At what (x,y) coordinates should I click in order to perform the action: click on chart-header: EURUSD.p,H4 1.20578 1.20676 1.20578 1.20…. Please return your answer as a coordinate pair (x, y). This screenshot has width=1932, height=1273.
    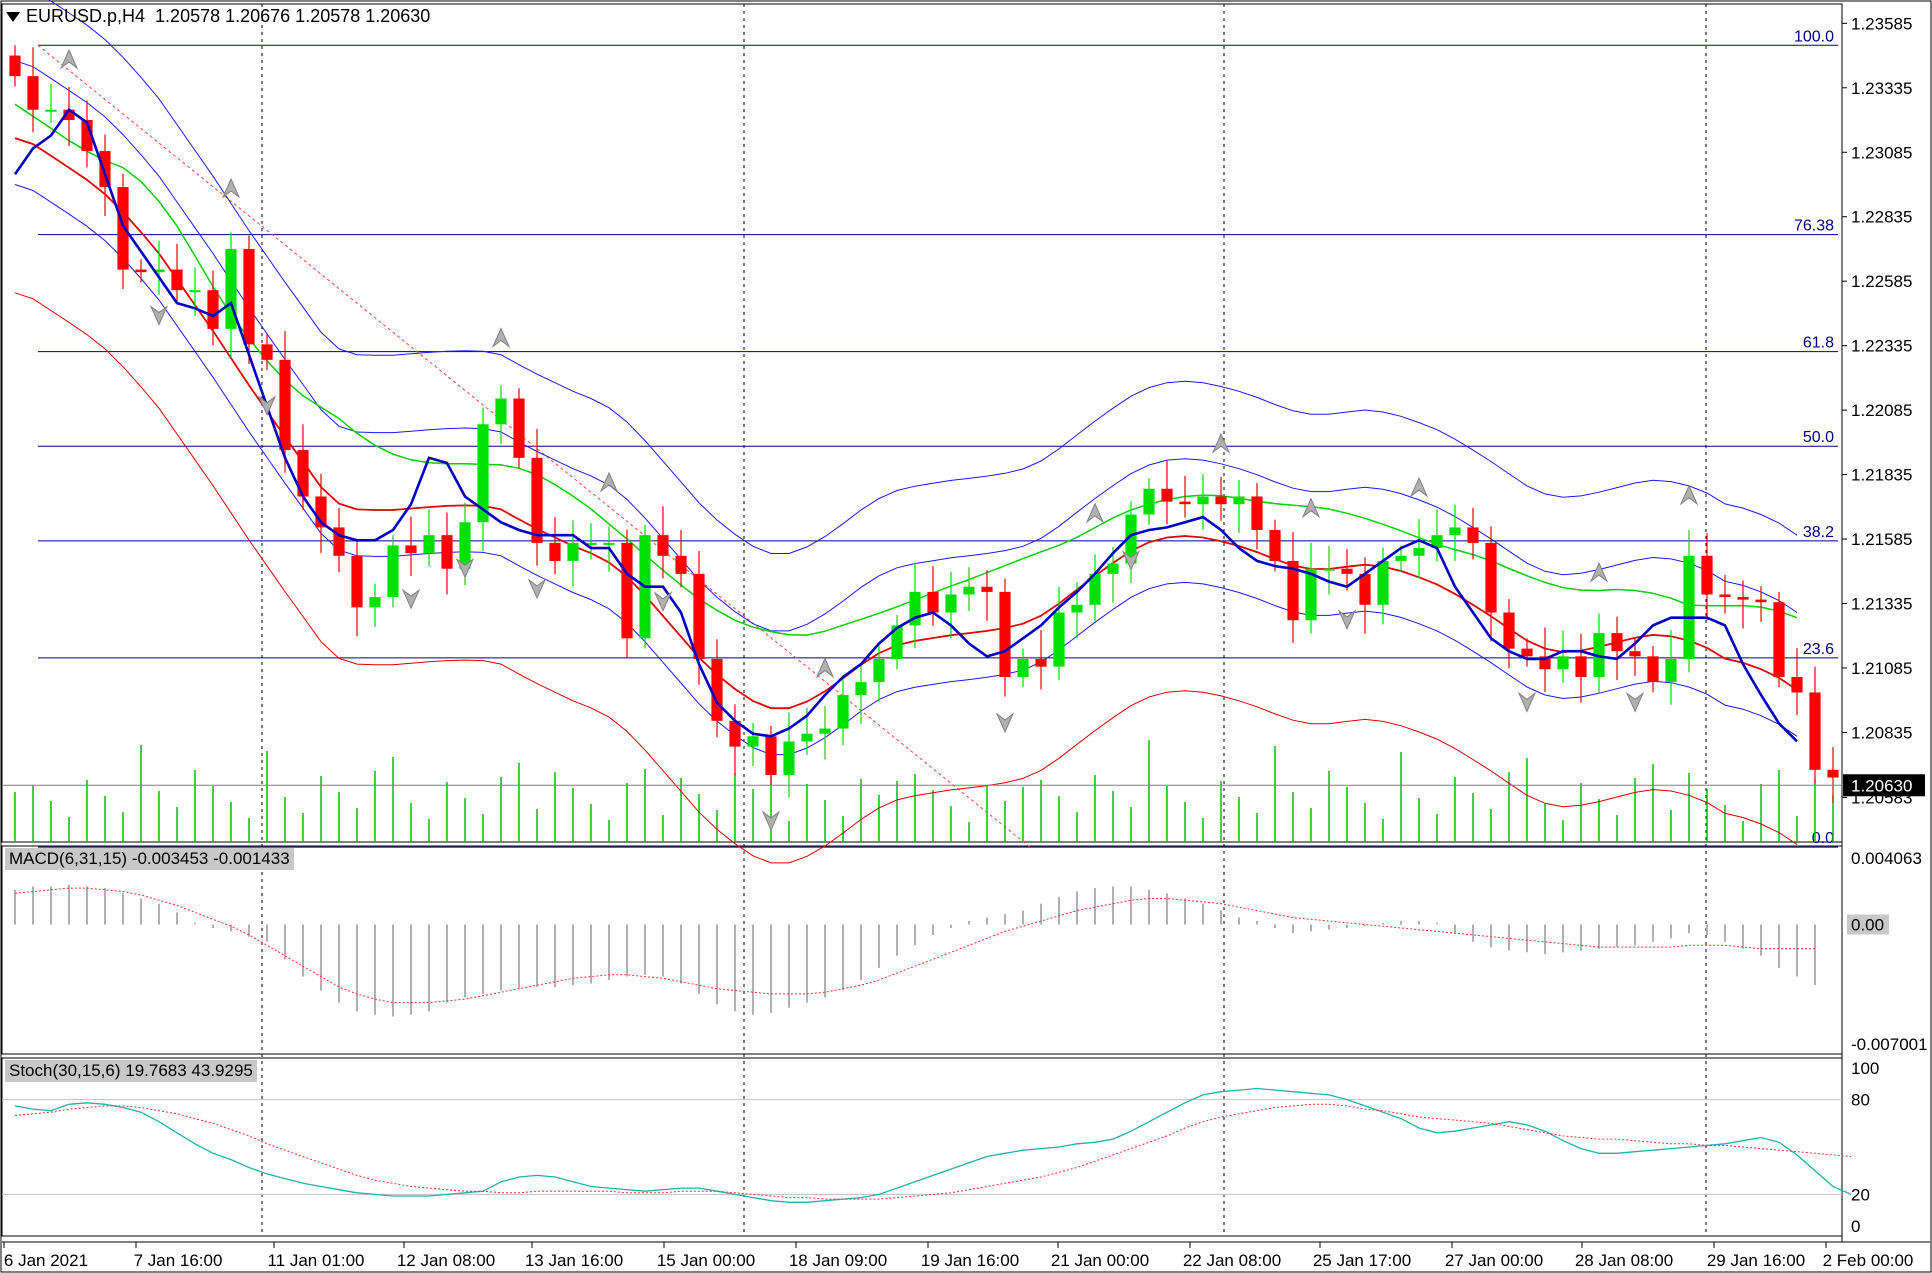
    Looking at the image, I should click on (218, 16).